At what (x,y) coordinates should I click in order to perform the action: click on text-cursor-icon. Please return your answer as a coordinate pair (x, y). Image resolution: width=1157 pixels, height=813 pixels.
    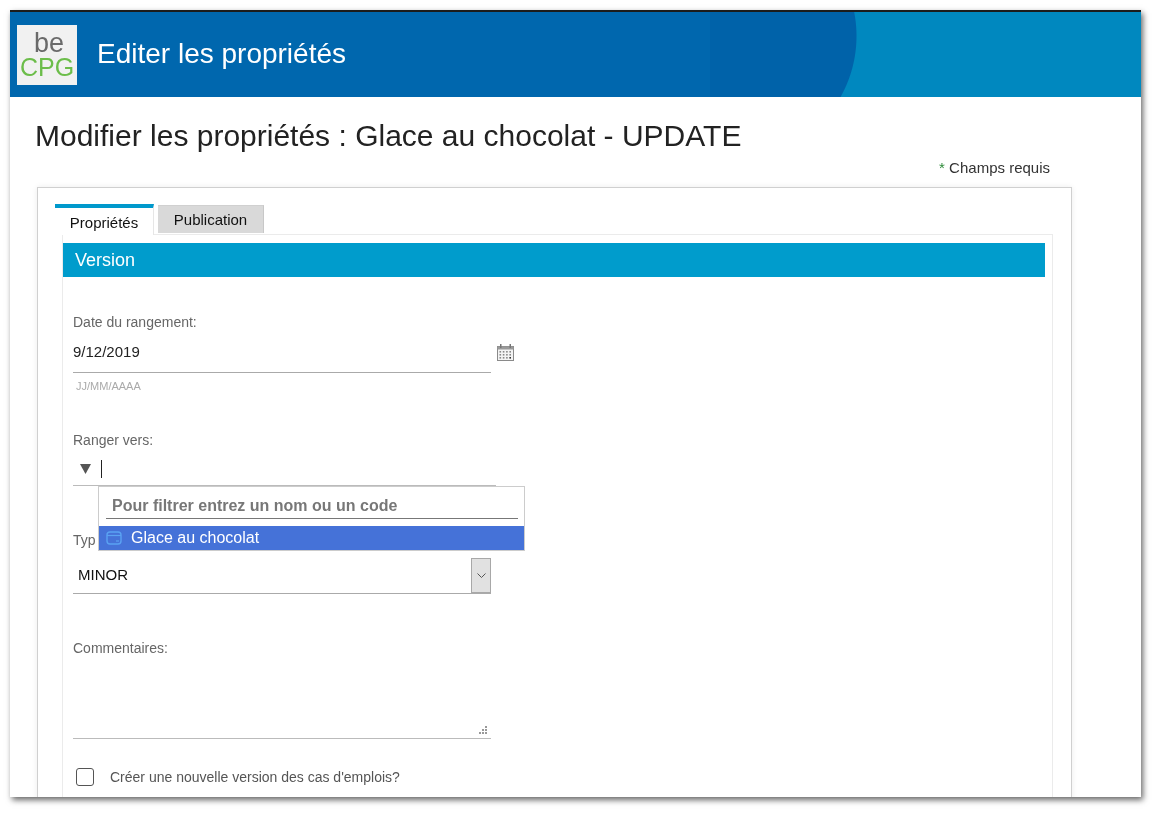
    Looking at the image, I should click on (101, 469).